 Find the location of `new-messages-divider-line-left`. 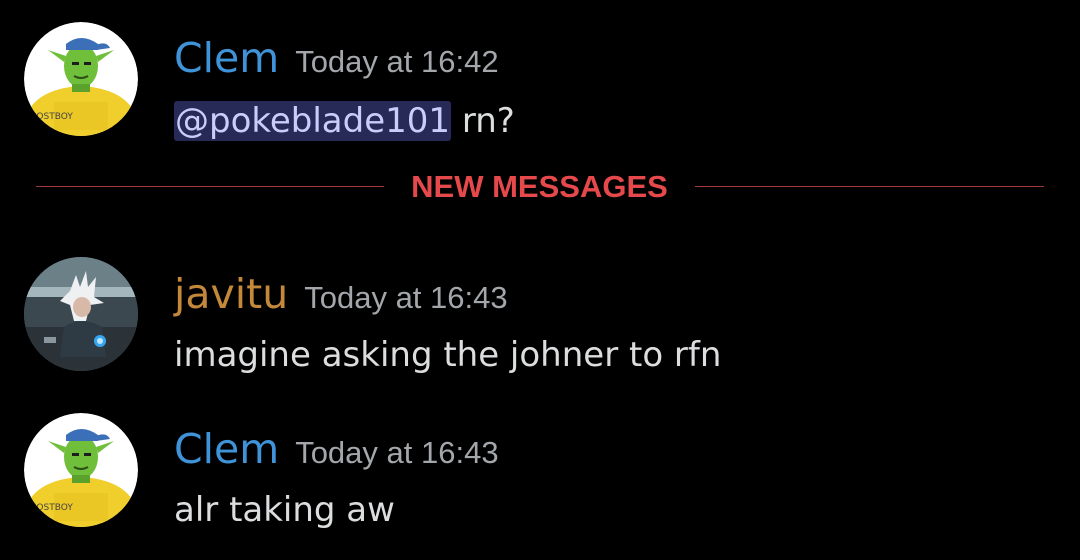

new-messages-divider-line-left is located at coordinates (210, 186).